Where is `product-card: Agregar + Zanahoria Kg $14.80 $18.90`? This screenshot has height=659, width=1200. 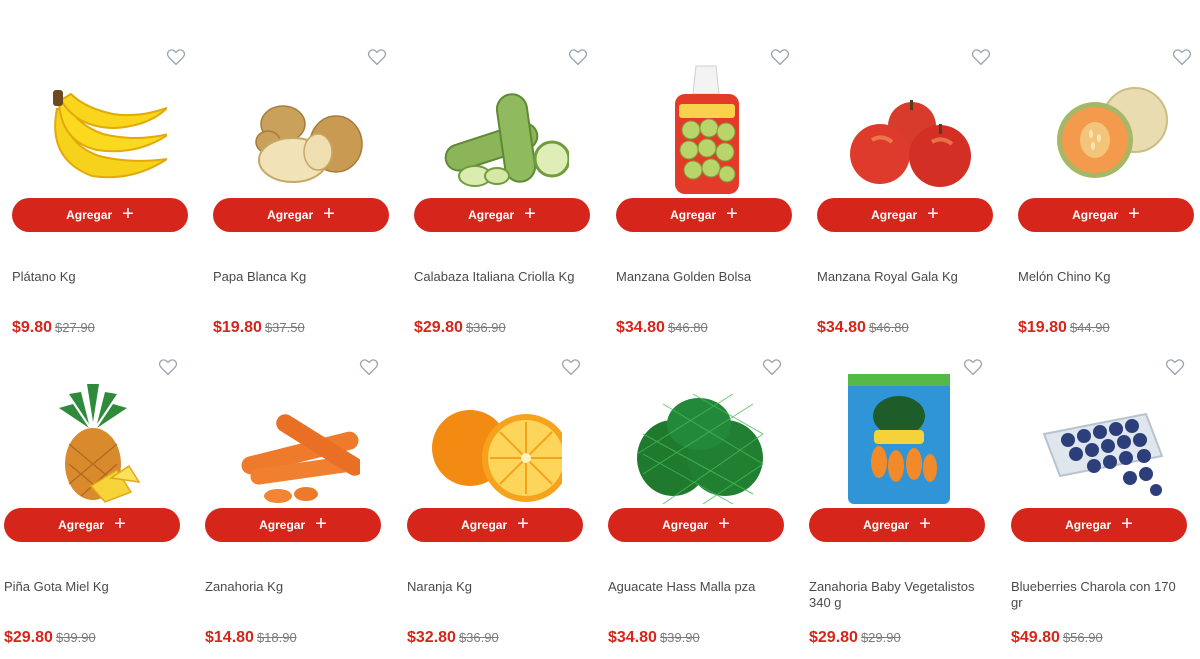
product-card: Agregar + Zanahoria Kg $14.80 $18.90 is located at coordinates (295, 508).